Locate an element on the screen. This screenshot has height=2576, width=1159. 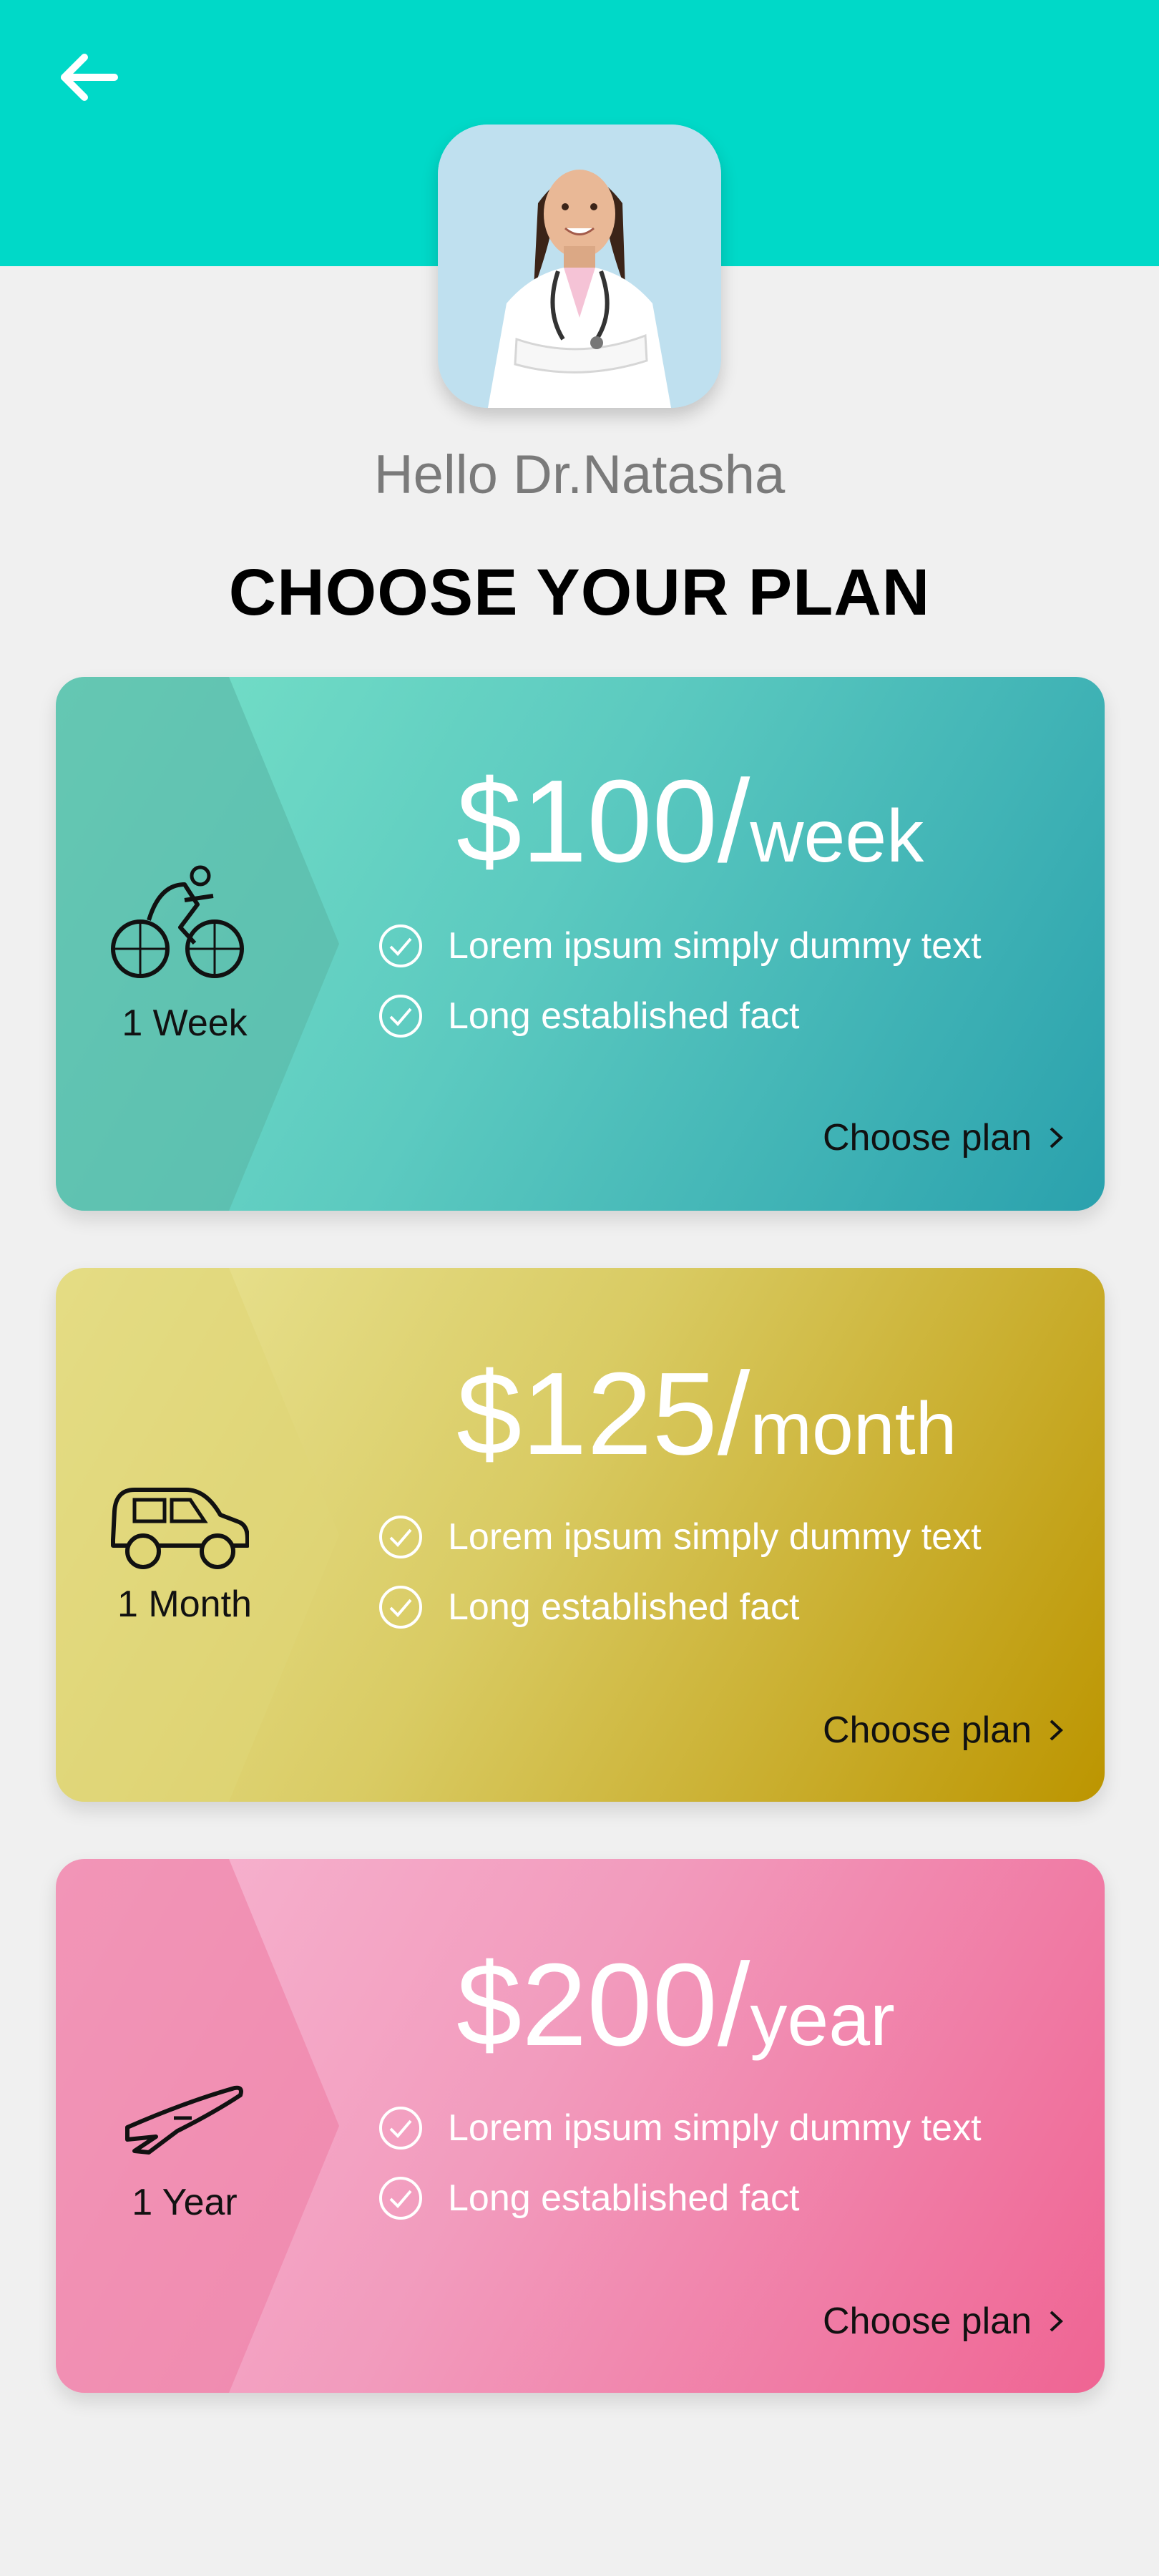
plan-duration: 1 Week is located at coordinates (185, 1023).